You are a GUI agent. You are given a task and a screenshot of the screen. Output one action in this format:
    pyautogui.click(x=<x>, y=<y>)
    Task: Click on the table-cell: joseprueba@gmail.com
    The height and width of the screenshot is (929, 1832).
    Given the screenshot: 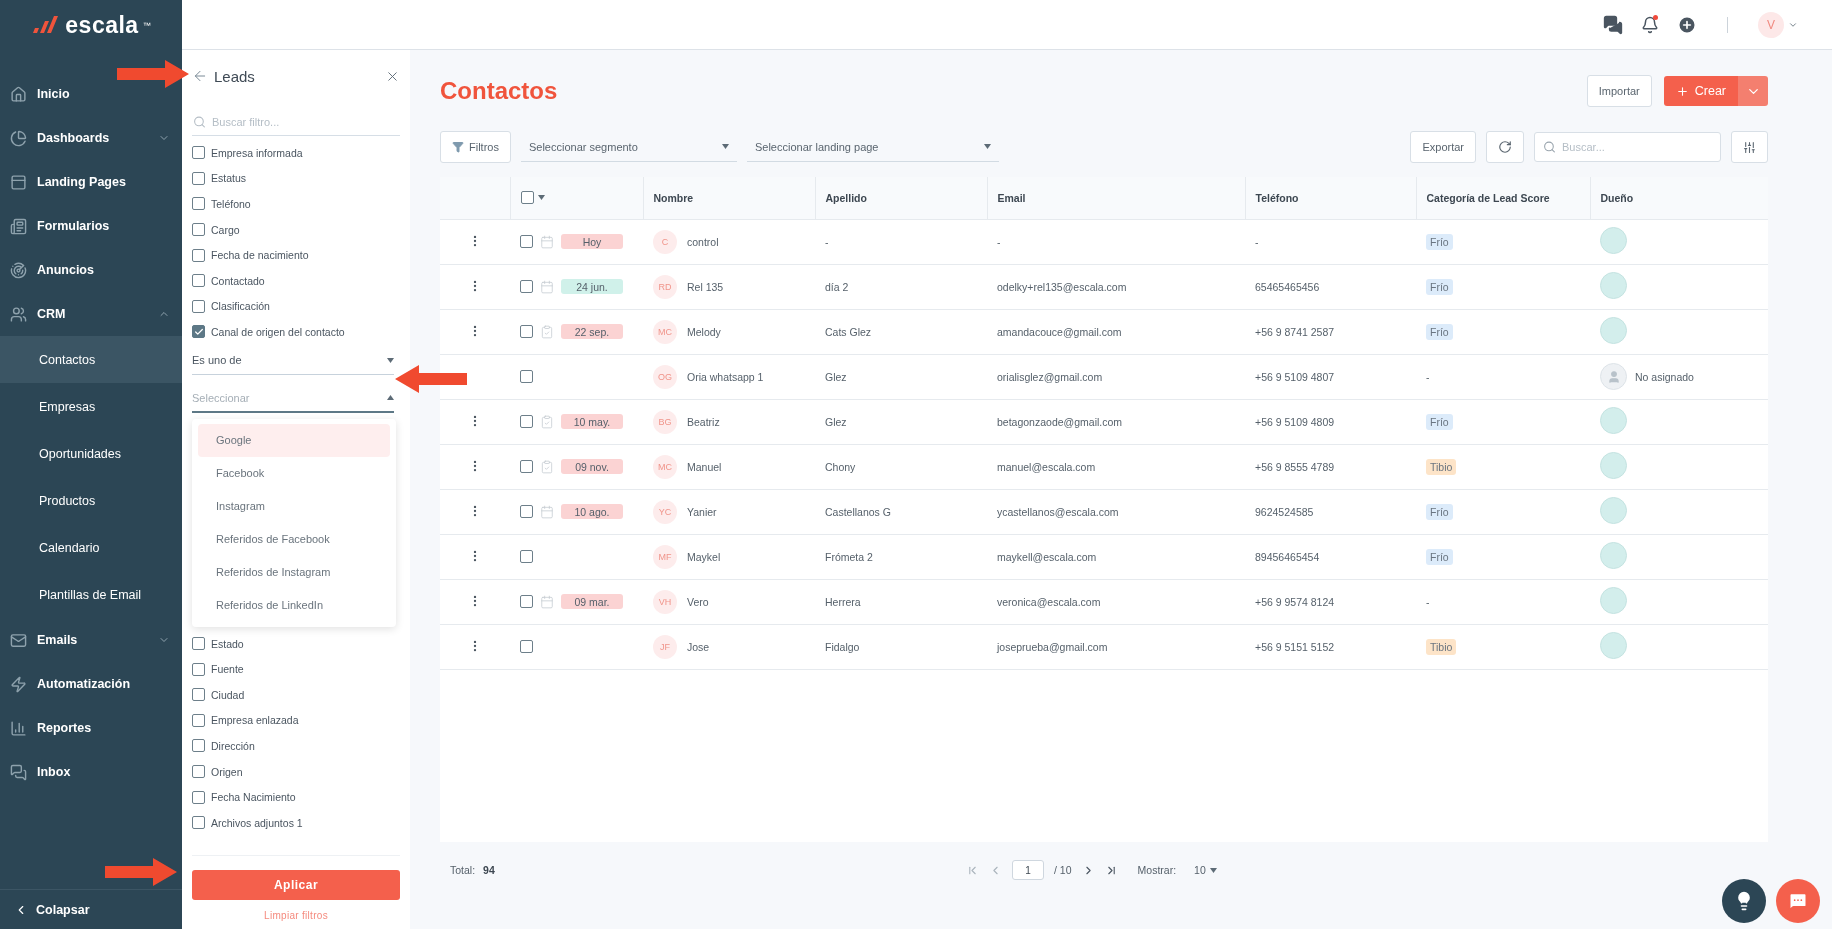 What is the action you would take?
    pyautogui.click(x=1116, y=646)
    